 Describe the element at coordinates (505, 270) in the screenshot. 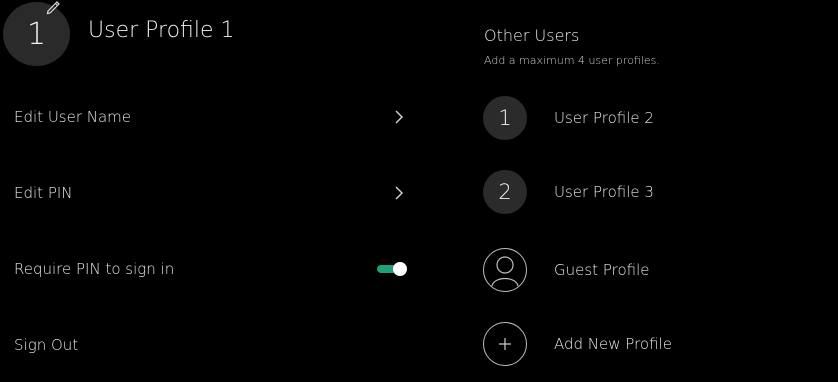

I see `person-icon` at that location.